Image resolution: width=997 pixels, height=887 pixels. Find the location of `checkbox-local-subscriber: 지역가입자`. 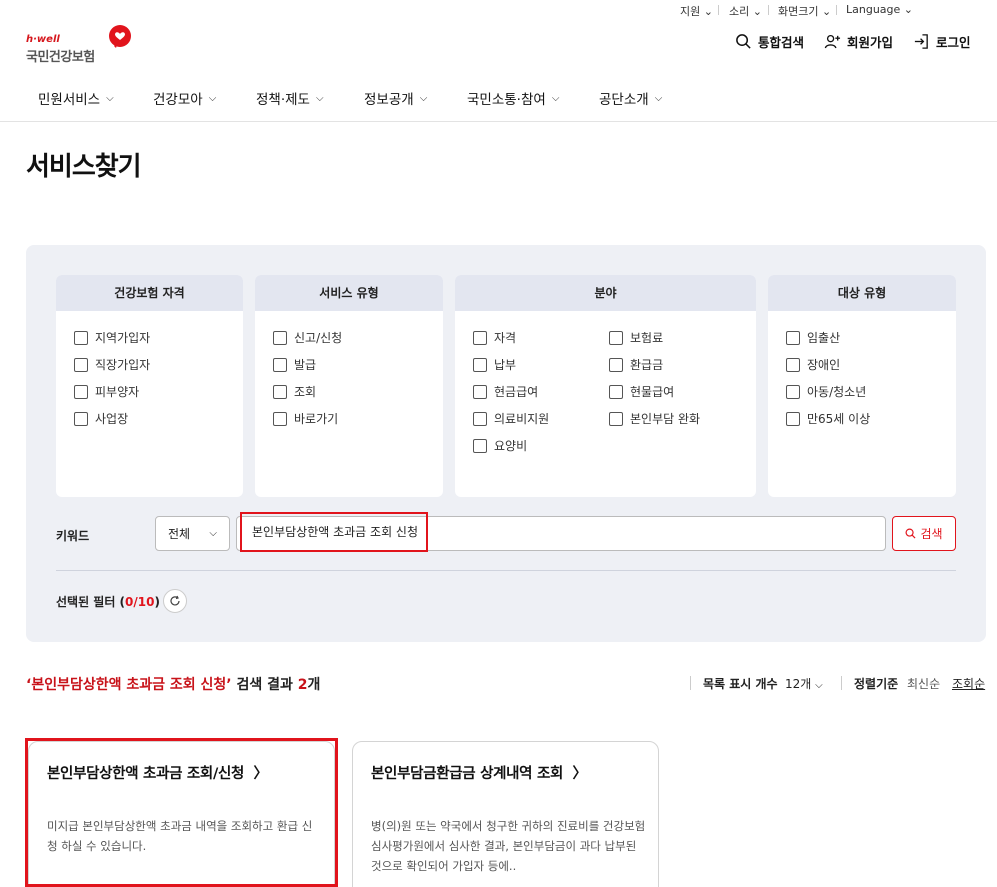

checkbox-local-subscriber: 지역가입자 is located at coordinates (112, 337).